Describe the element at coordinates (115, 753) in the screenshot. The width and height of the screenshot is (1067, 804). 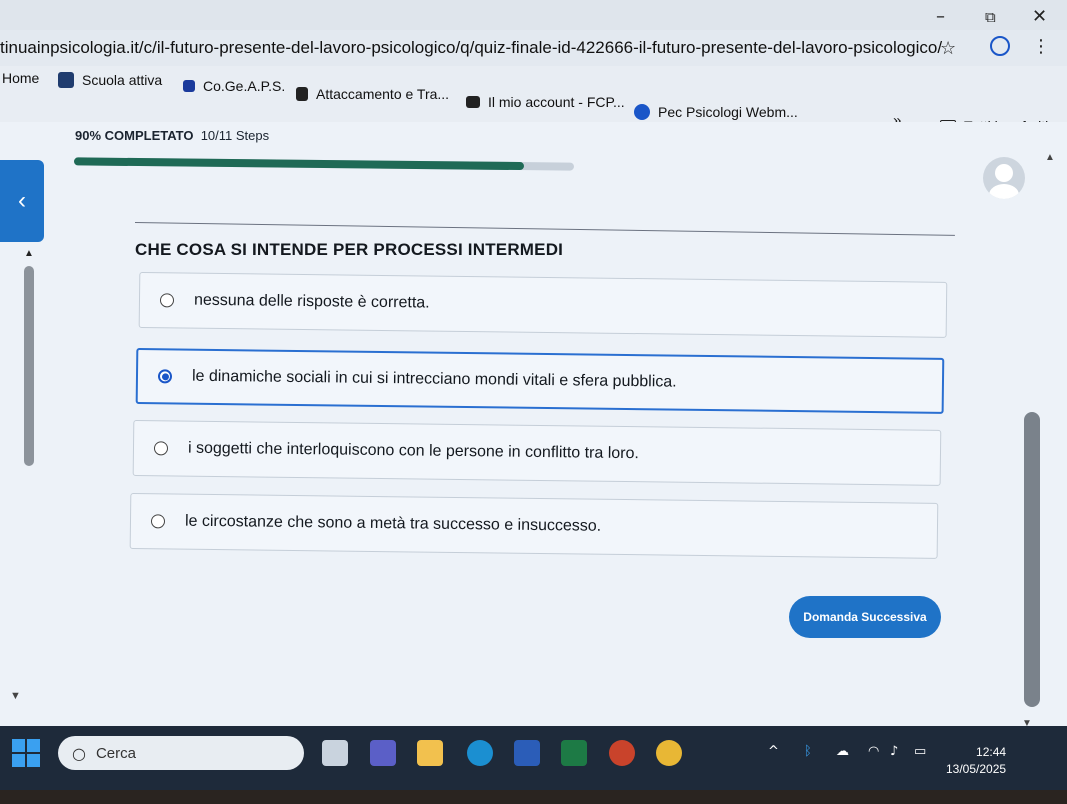
I see `search-placeholder: Cerca` at that location.